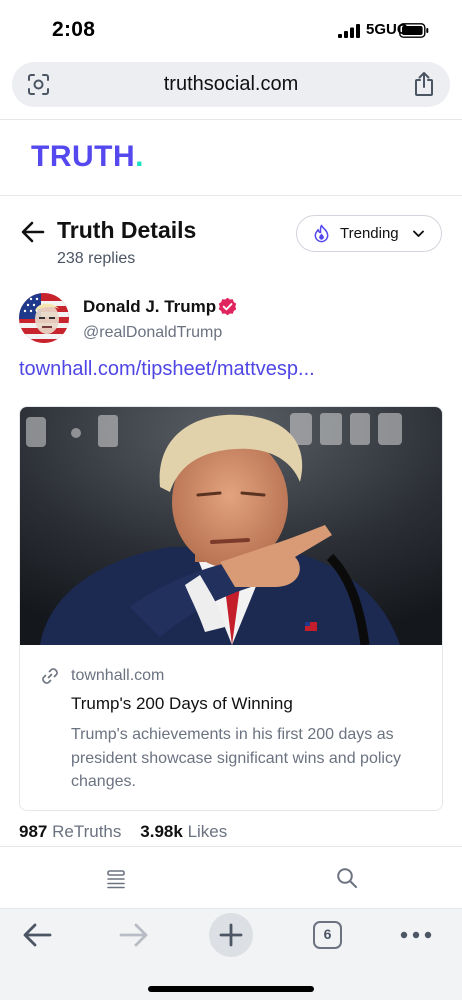 The height and width of the screenshot is (1000, 462). Describe the element at coordinates (231, 989) in the screenshot. I see `home-indicator` at that location.